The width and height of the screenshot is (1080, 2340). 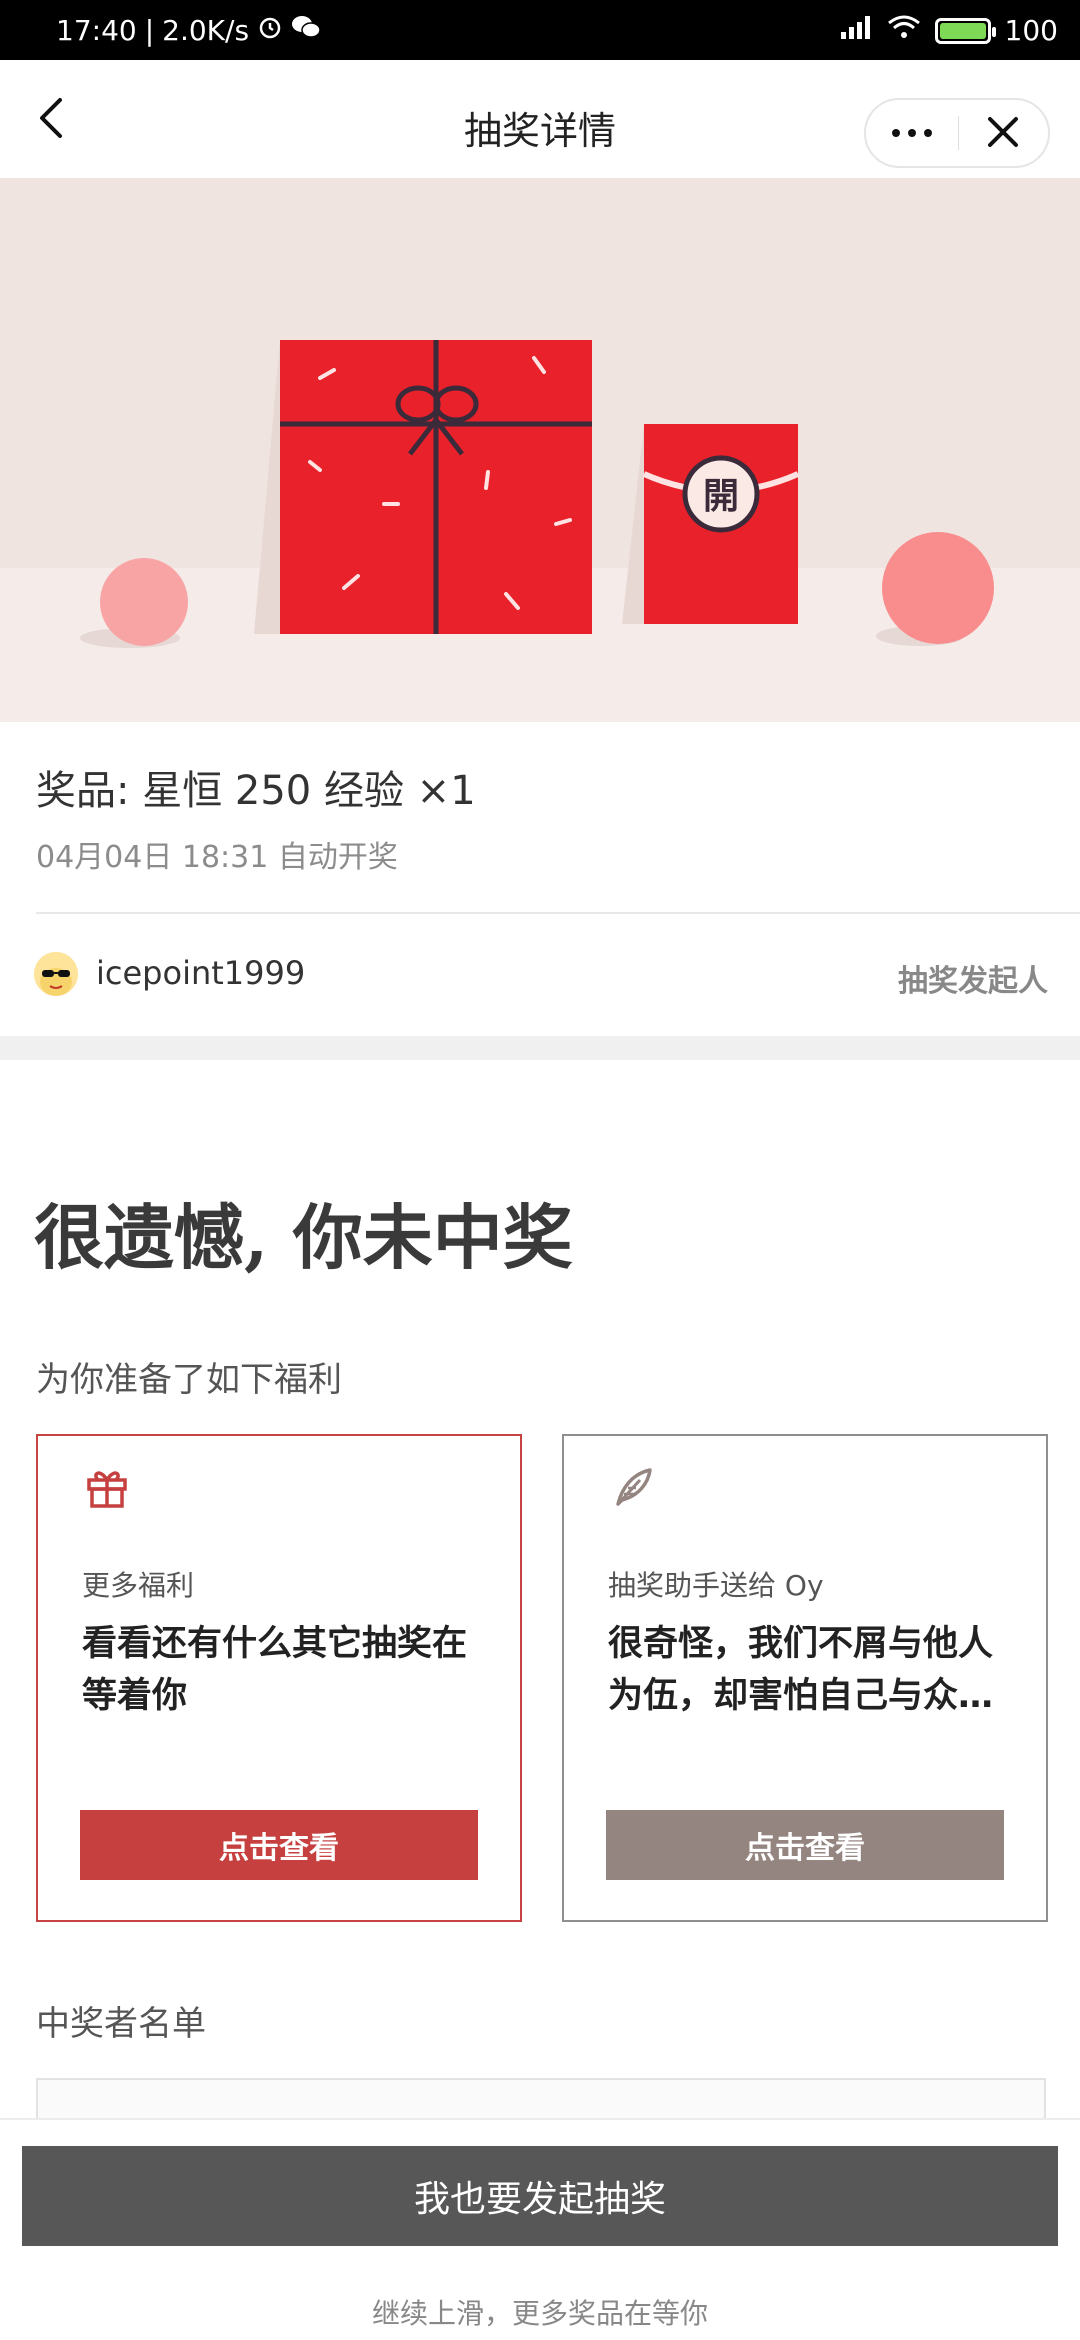 I want to click on initiator-username: icepoint1999, so click(x=200, y=973).